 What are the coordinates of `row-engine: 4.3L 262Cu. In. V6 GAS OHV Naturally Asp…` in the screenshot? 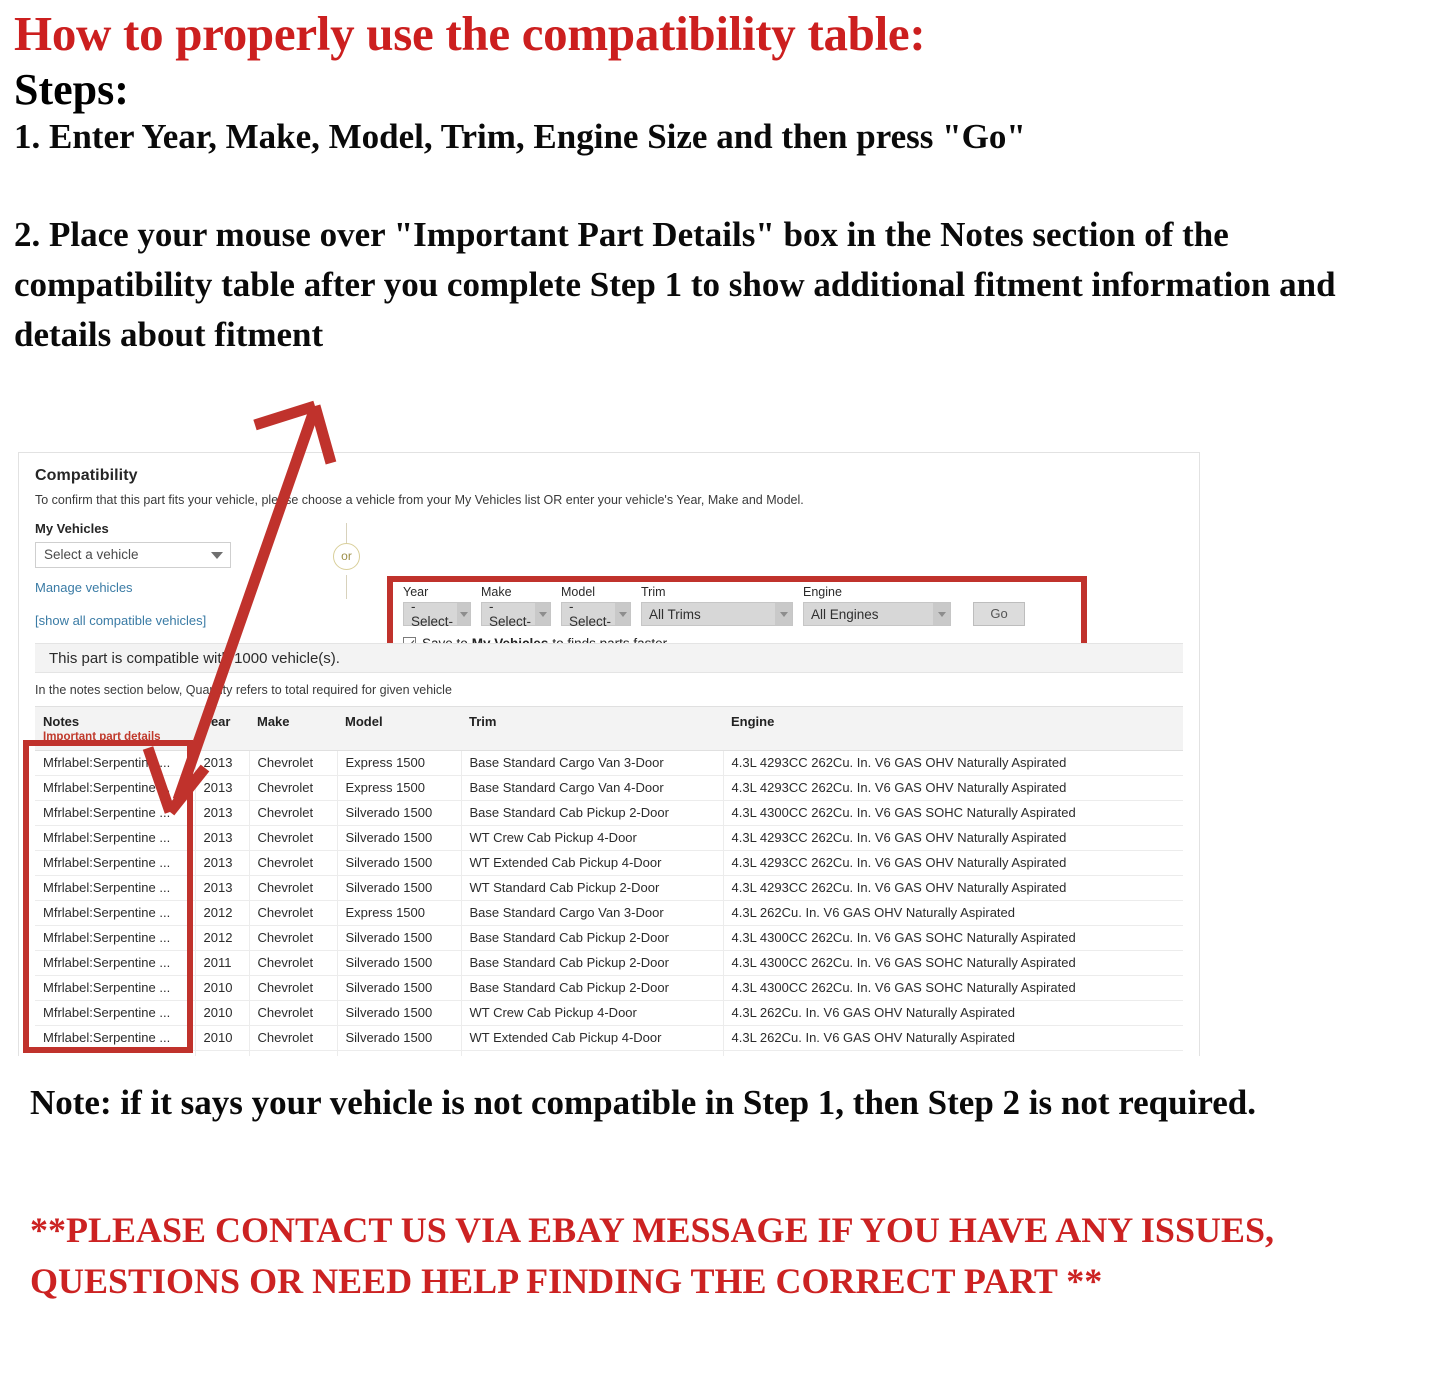 It's located at (953, 913).